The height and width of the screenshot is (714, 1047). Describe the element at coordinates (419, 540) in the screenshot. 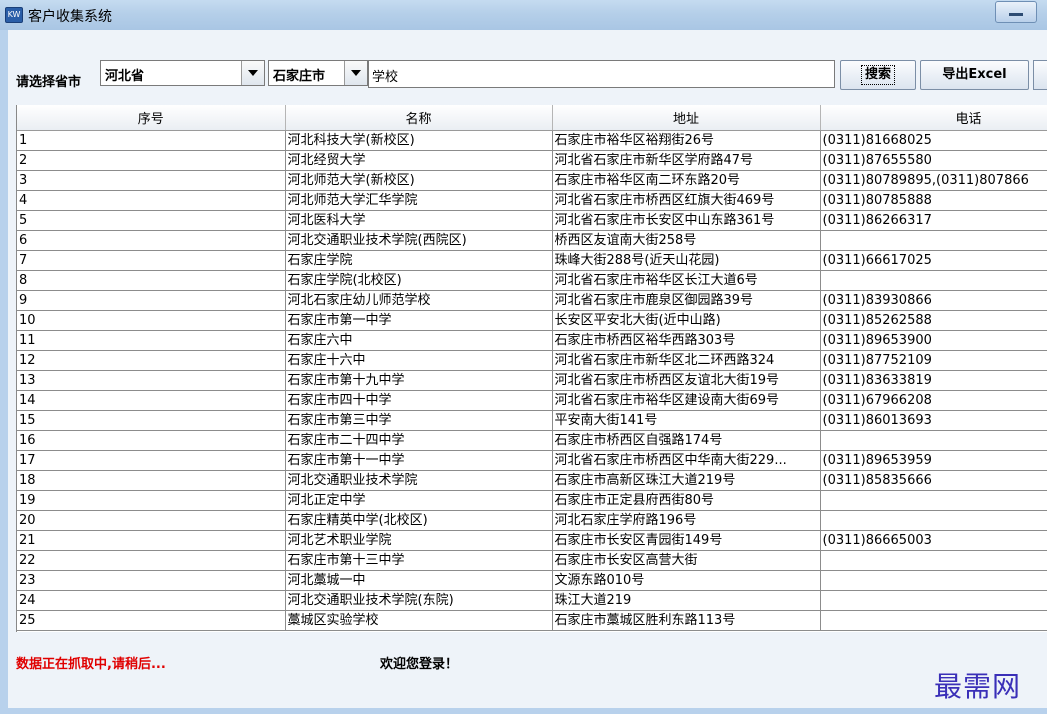

I see `cell-name: 河北艺术职业学院` at that location.